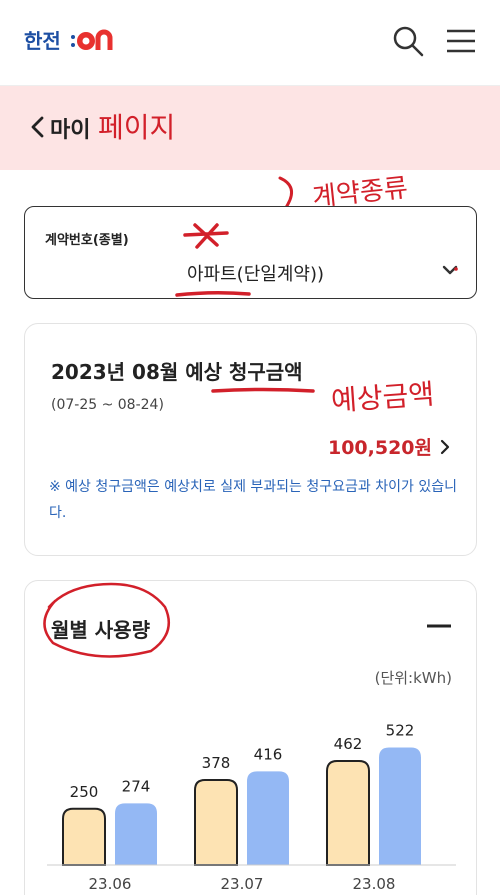 The height and width of the screenshot is (895, 500). What do you see at coordinates (87, 240) in the screenshot?
I see `contract-label: 계약번호(종별)` at bounding box center [87, 240].